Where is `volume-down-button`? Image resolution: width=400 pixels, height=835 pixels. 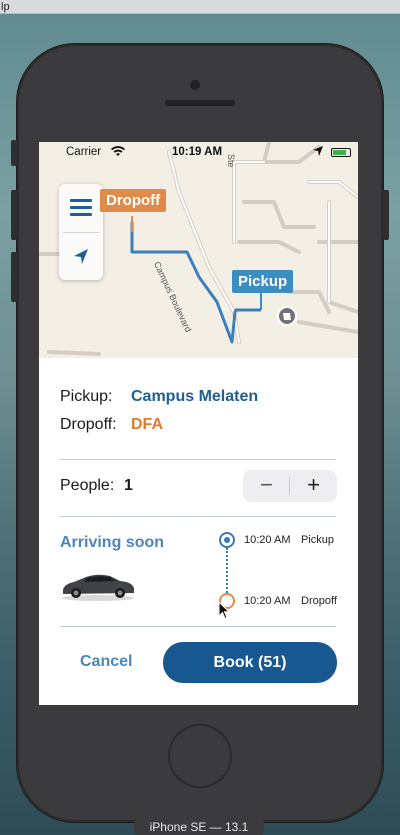 volume-down-button is located at coordinates (14, 277).